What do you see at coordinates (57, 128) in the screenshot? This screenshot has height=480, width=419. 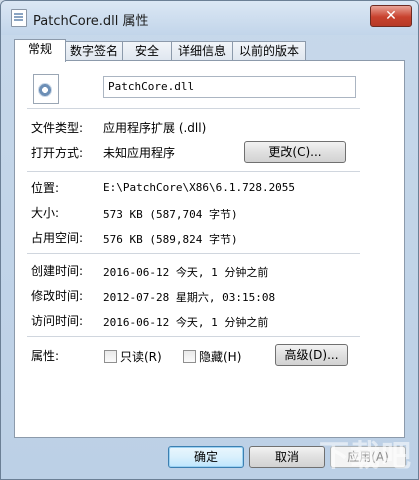 I see `file-type-label: 文件类型:` at bounding box center [57, 128].